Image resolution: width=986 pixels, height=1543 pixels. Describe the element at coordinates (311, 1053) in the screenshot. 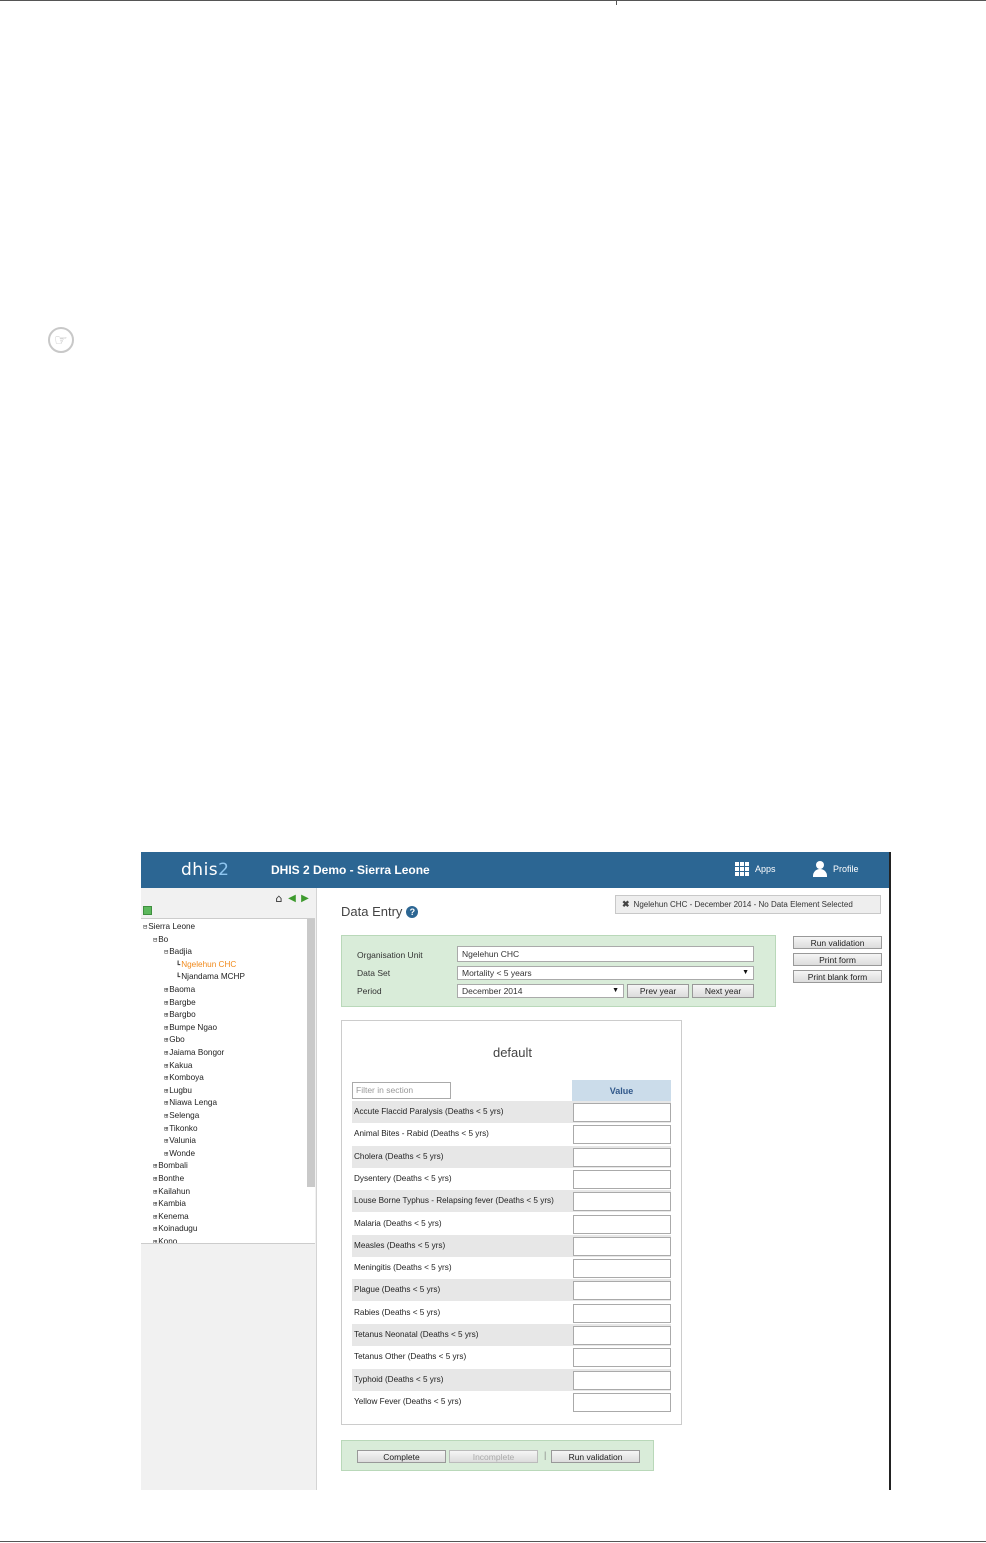

I see `tree-scrollbar` at that location.